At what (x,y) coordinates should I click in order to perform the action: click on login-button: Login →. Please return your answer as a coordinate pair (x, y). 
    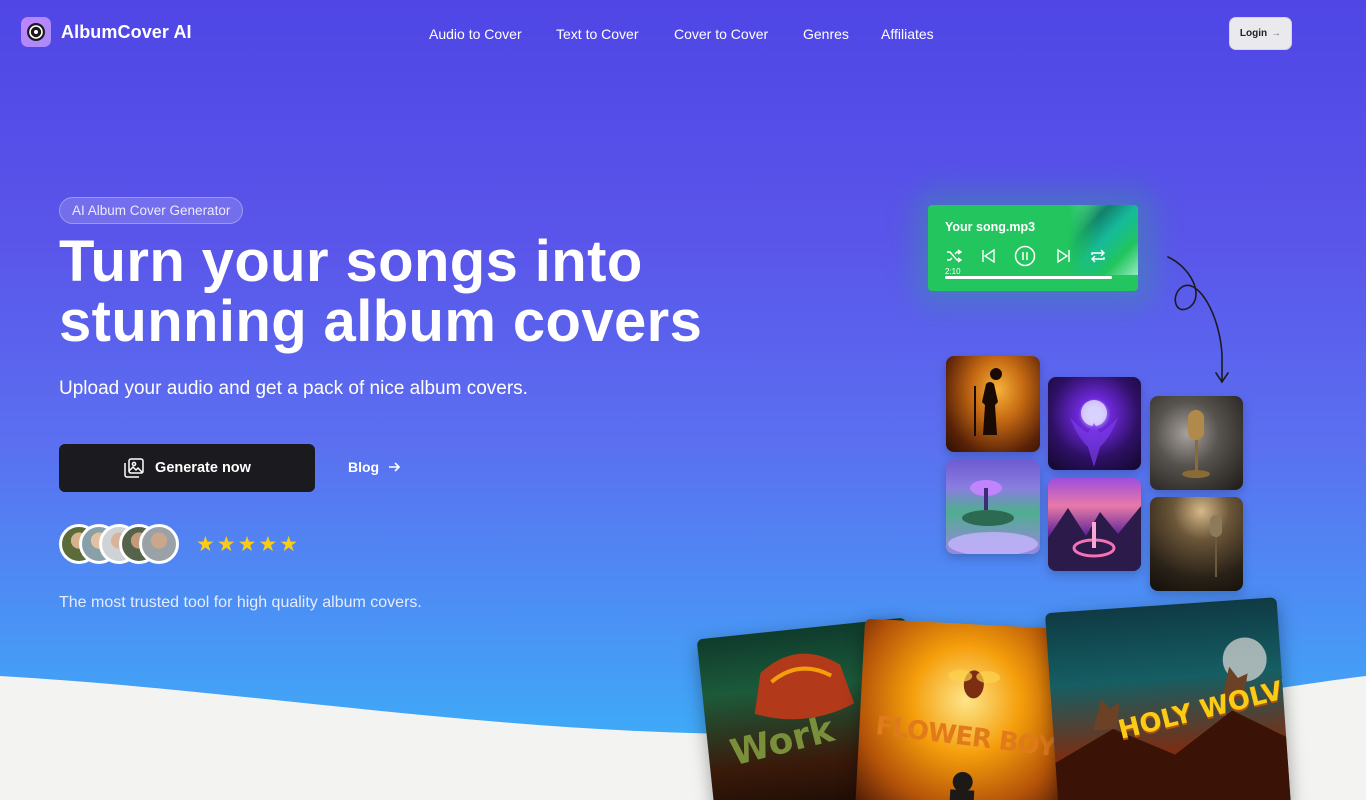
    Looking at the image, I should click on (1260, 33).